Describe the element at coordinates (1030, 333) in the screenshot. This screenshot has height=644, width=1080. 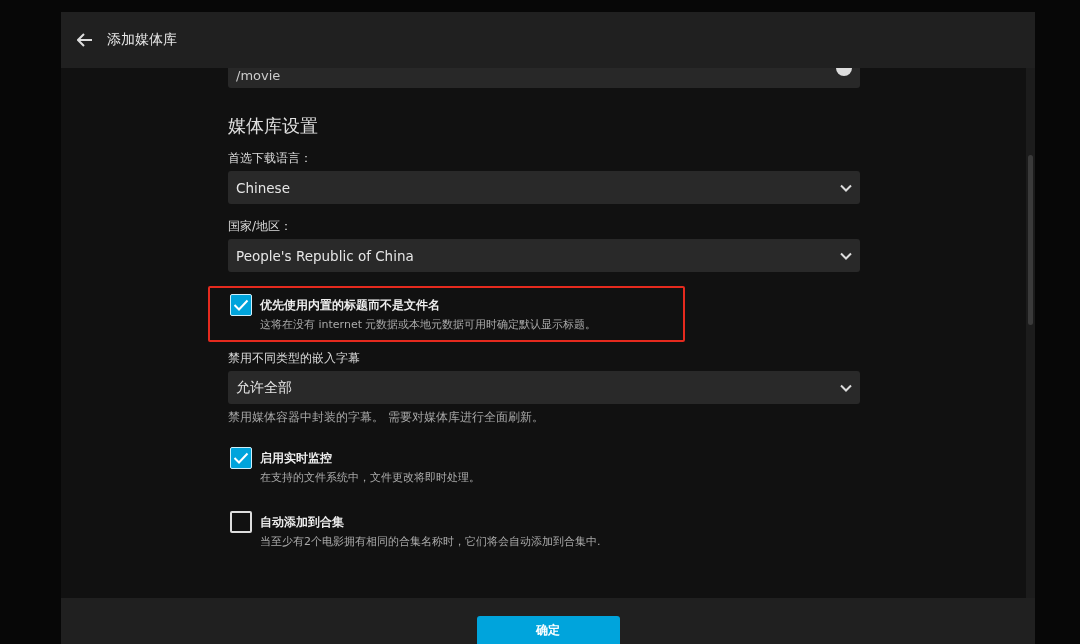
I see `scrollbar` at that location.